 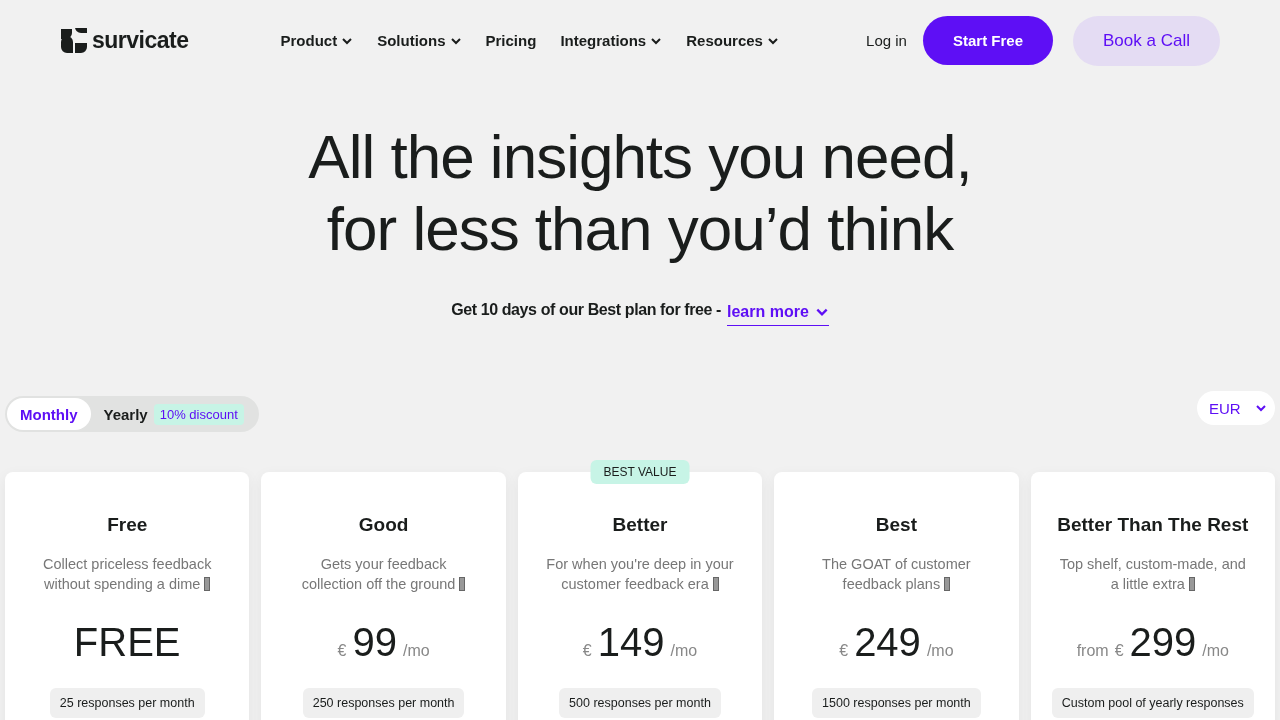 I want to click on plan-price: 149, so click(x=631, y=642).